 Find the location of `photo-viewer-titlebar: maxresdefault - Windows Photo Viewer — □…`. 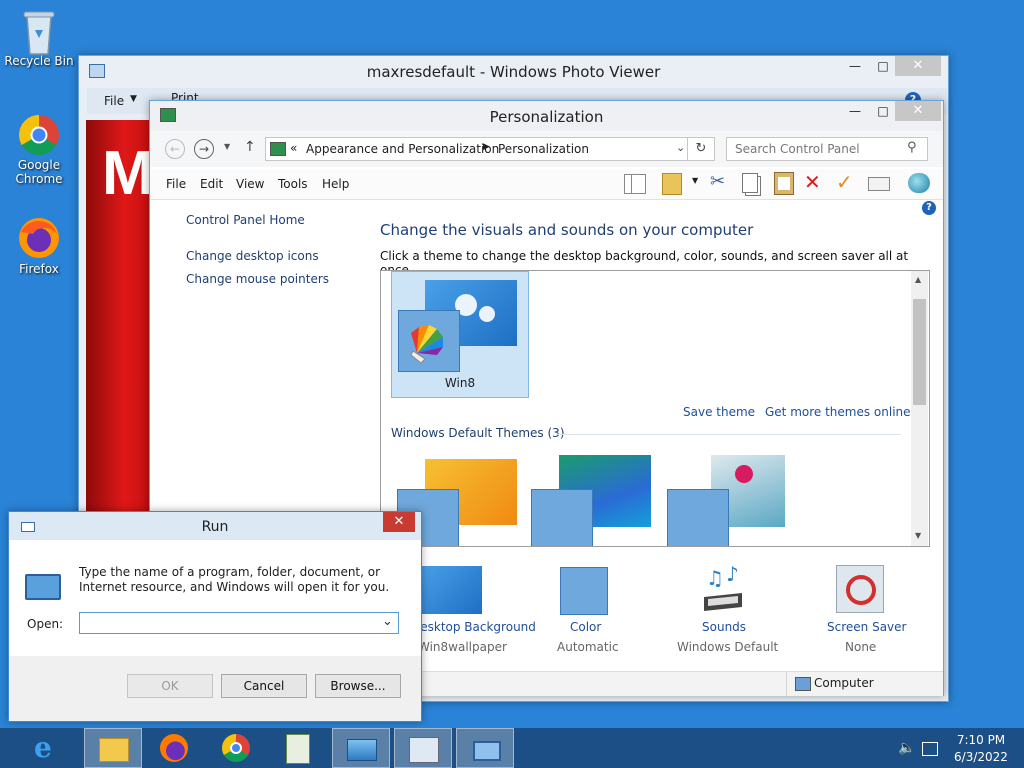

photo-viewer-titlebar: maxresdefault - Windows Photo Viewer — □… is located at coordinates (513, 71).